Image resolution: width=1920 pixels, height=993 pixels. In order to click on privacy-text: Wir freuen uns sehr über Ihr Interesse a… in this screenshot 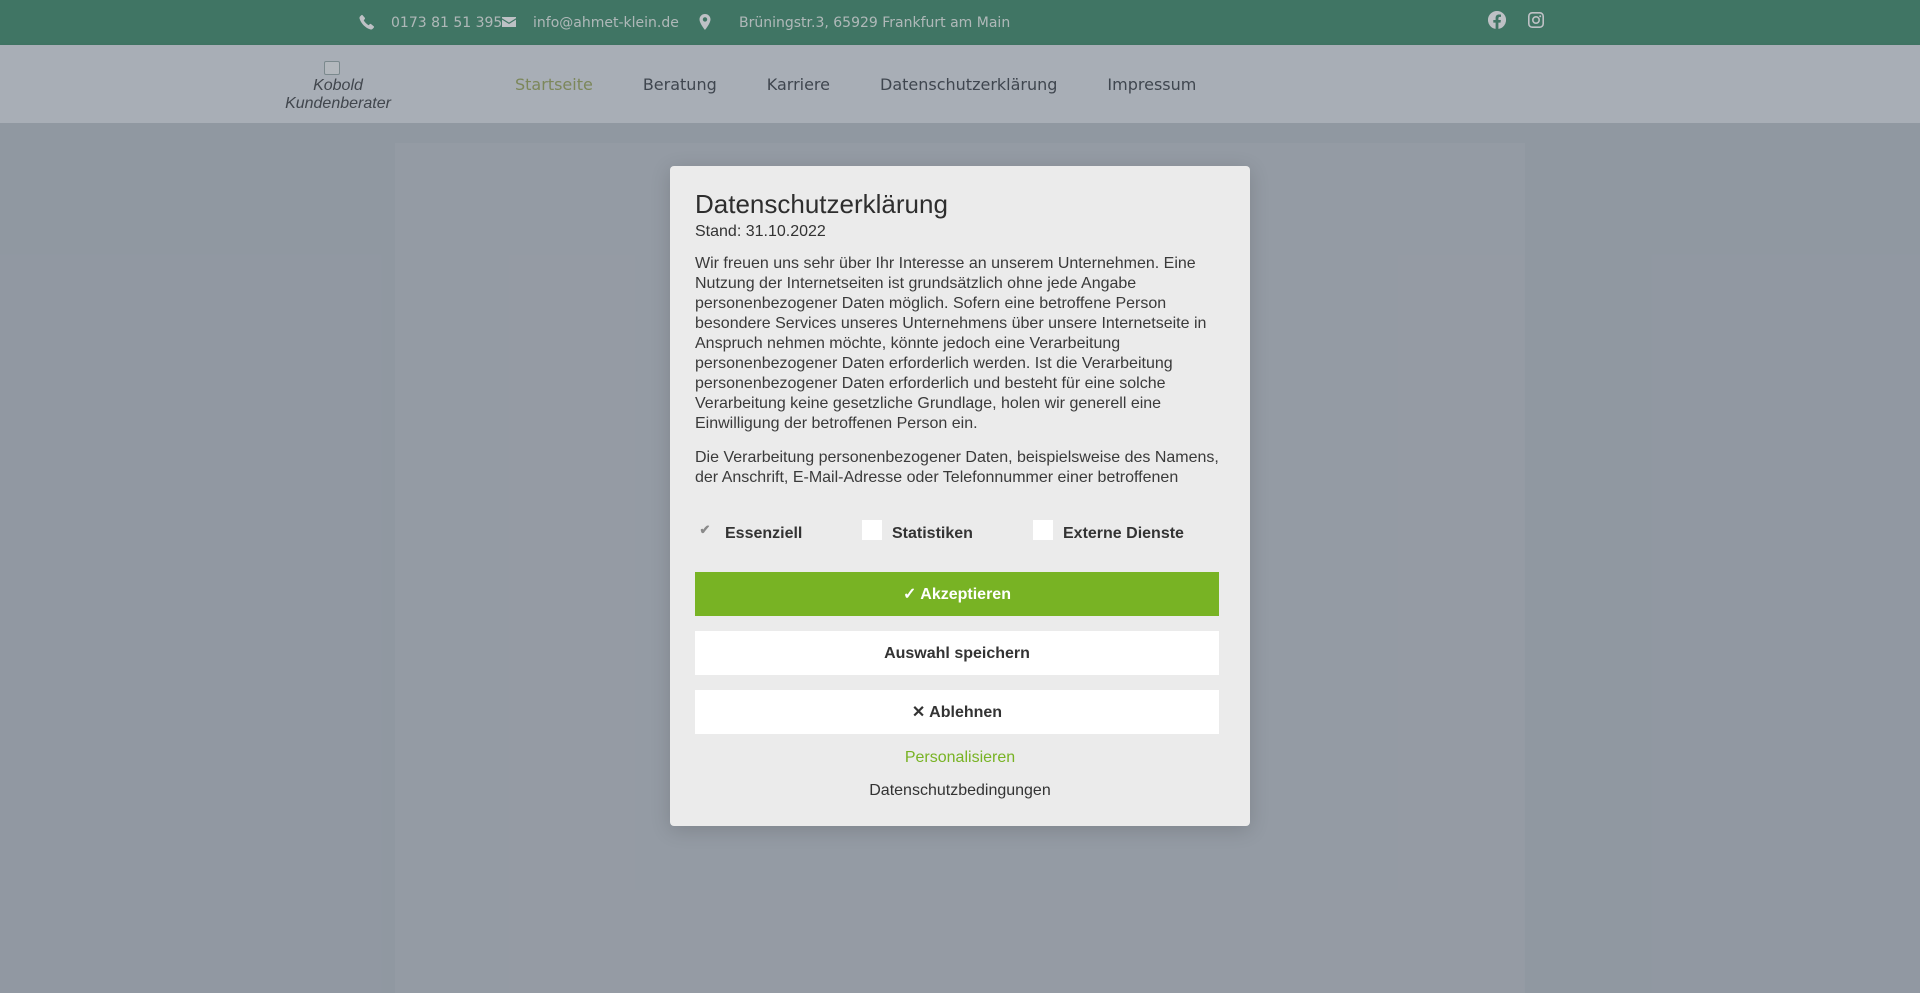, I will do `click(960, 372)`.